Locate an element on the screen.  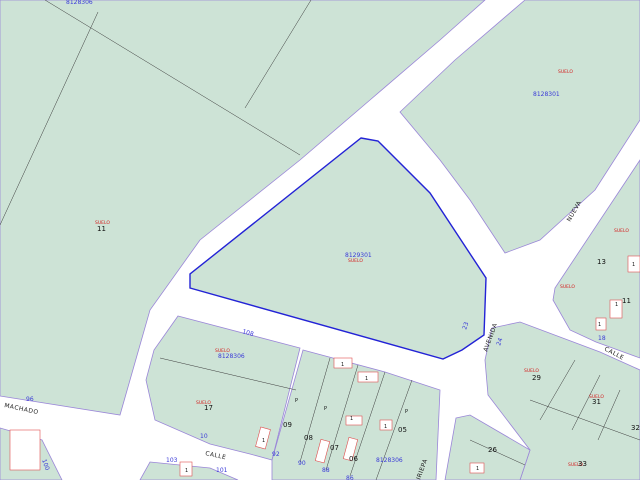
lower-left-num: 17 is located at coordinates (208, 408).